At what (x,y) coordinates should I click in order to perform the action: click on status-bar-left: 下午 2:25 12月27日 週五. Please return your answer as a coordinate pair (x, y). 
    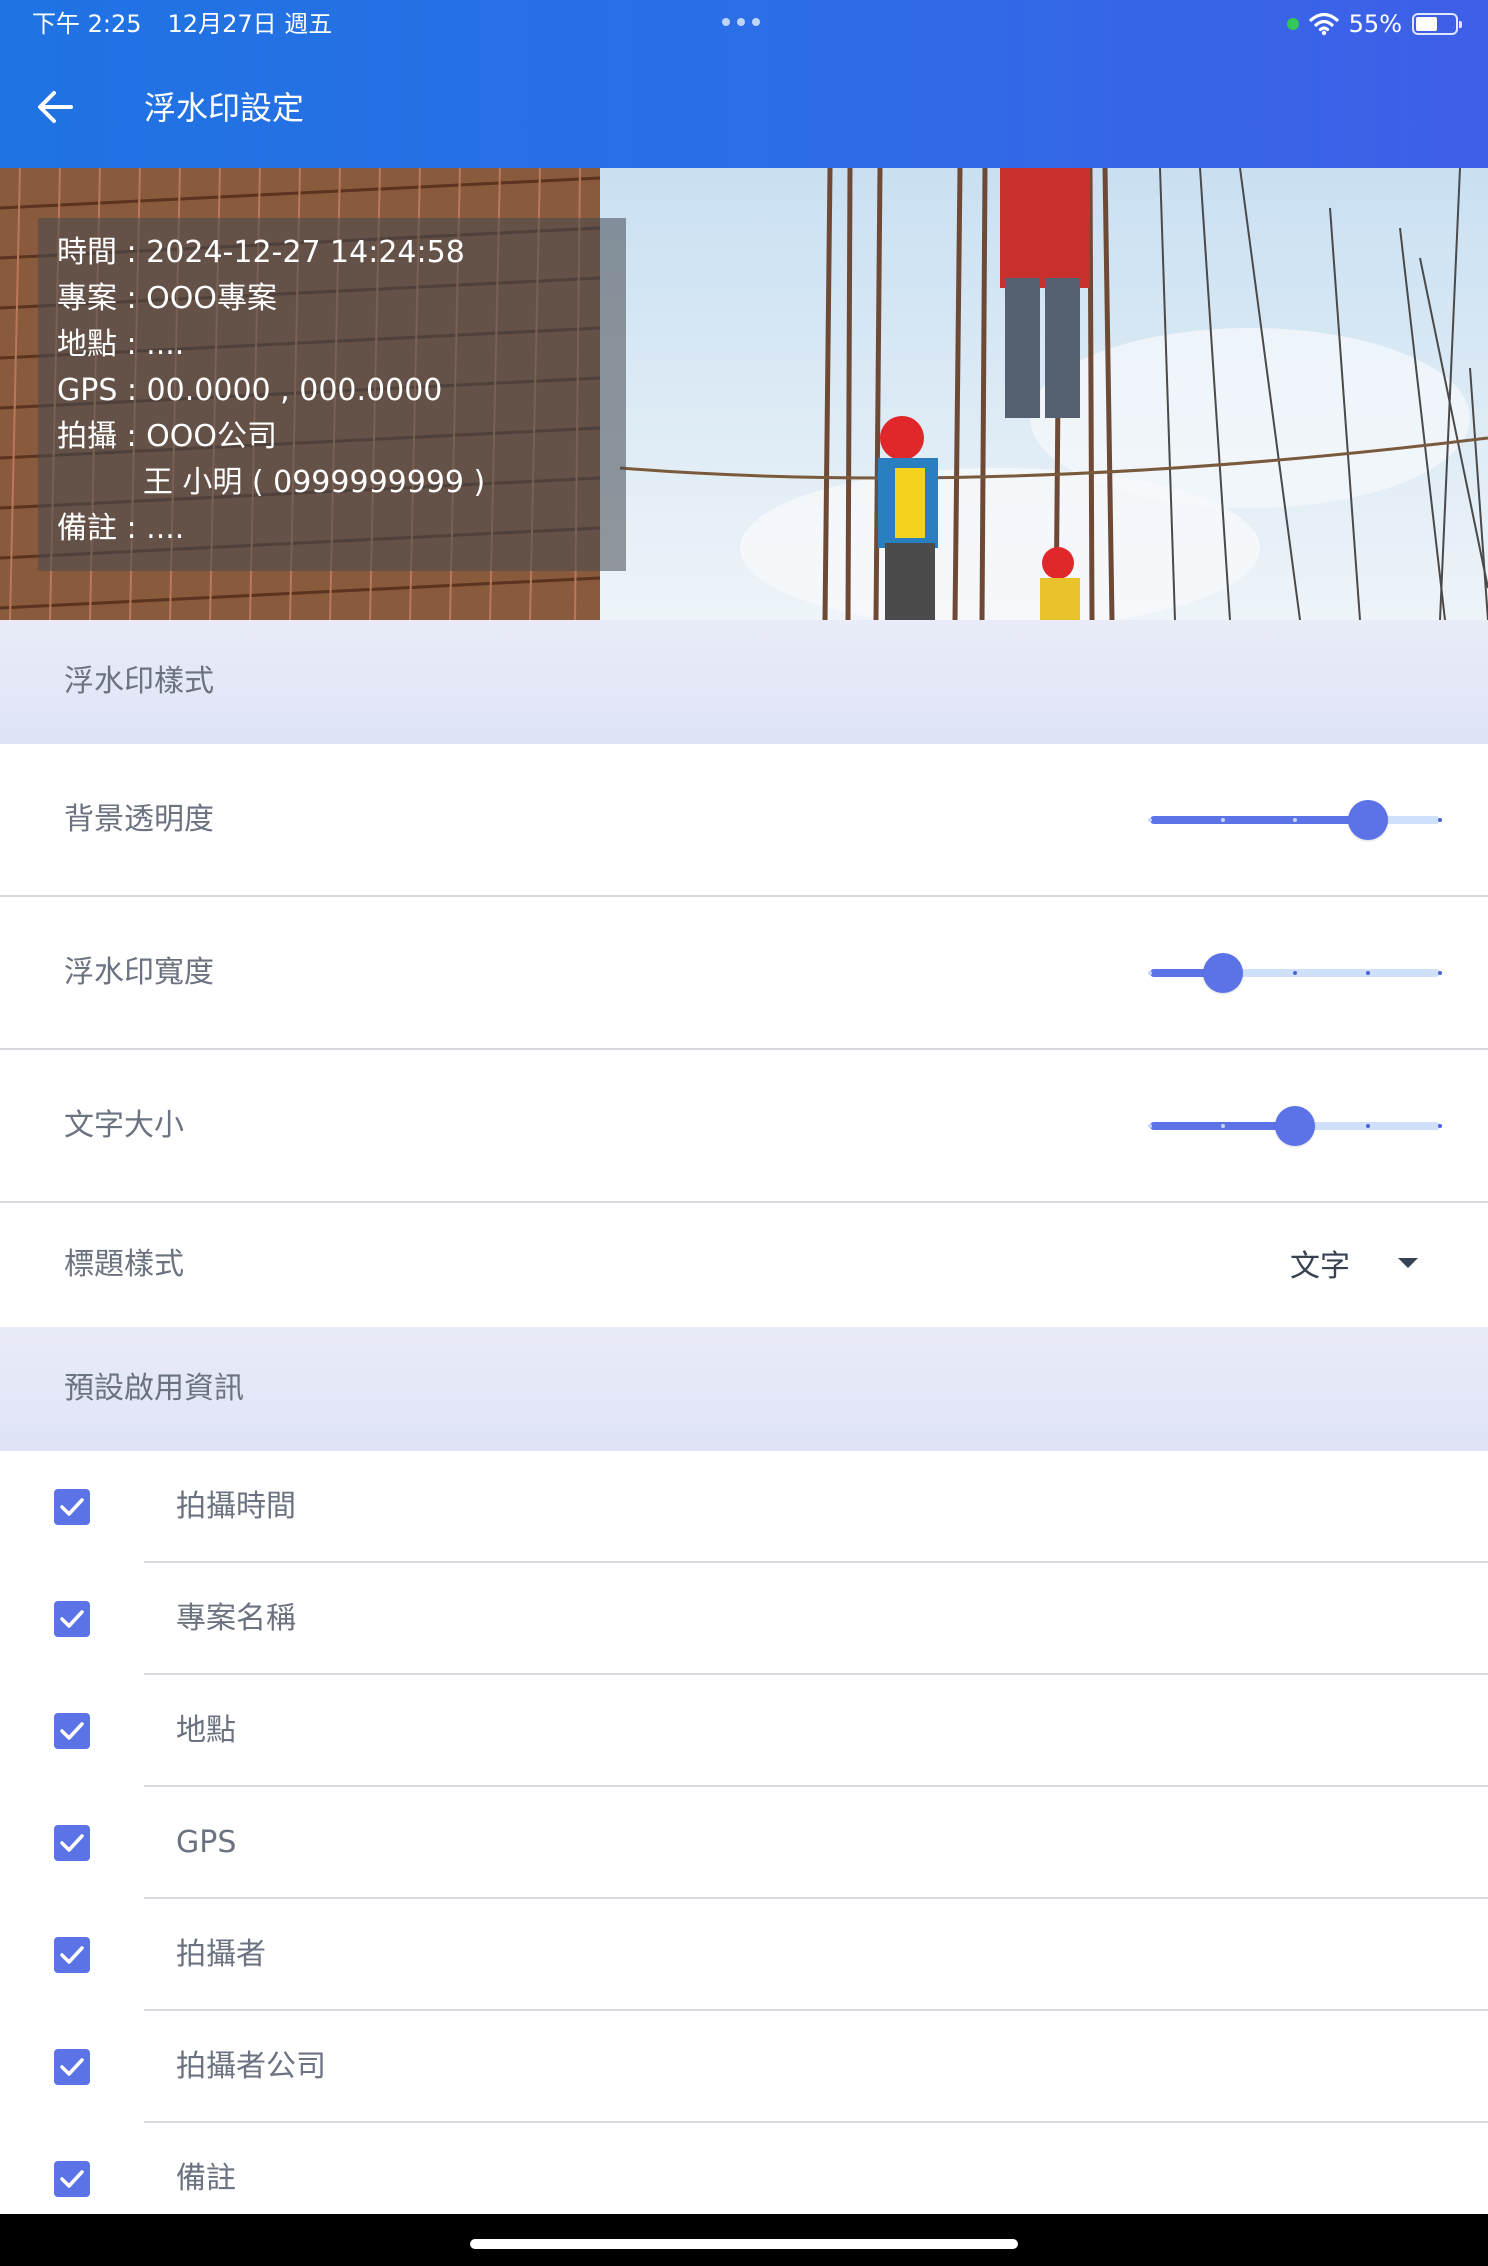
    Looking at the image, I should click on (195, 24).